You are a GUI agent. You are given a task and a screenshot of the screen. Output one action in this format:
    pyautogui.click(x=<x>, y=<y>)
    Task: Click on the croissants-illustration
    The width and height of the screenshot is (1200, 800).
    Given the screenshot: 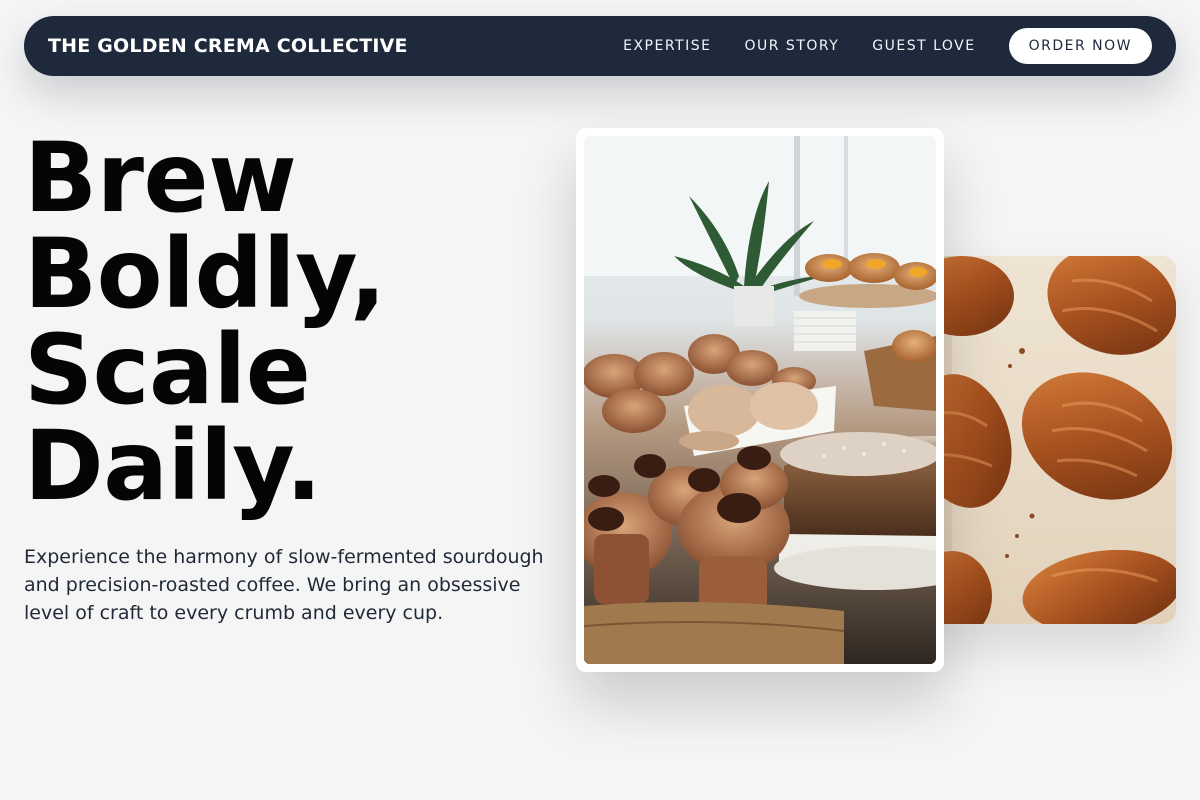 What is the action you would take?
    pyautogui.click(x=1044, y=440)
    